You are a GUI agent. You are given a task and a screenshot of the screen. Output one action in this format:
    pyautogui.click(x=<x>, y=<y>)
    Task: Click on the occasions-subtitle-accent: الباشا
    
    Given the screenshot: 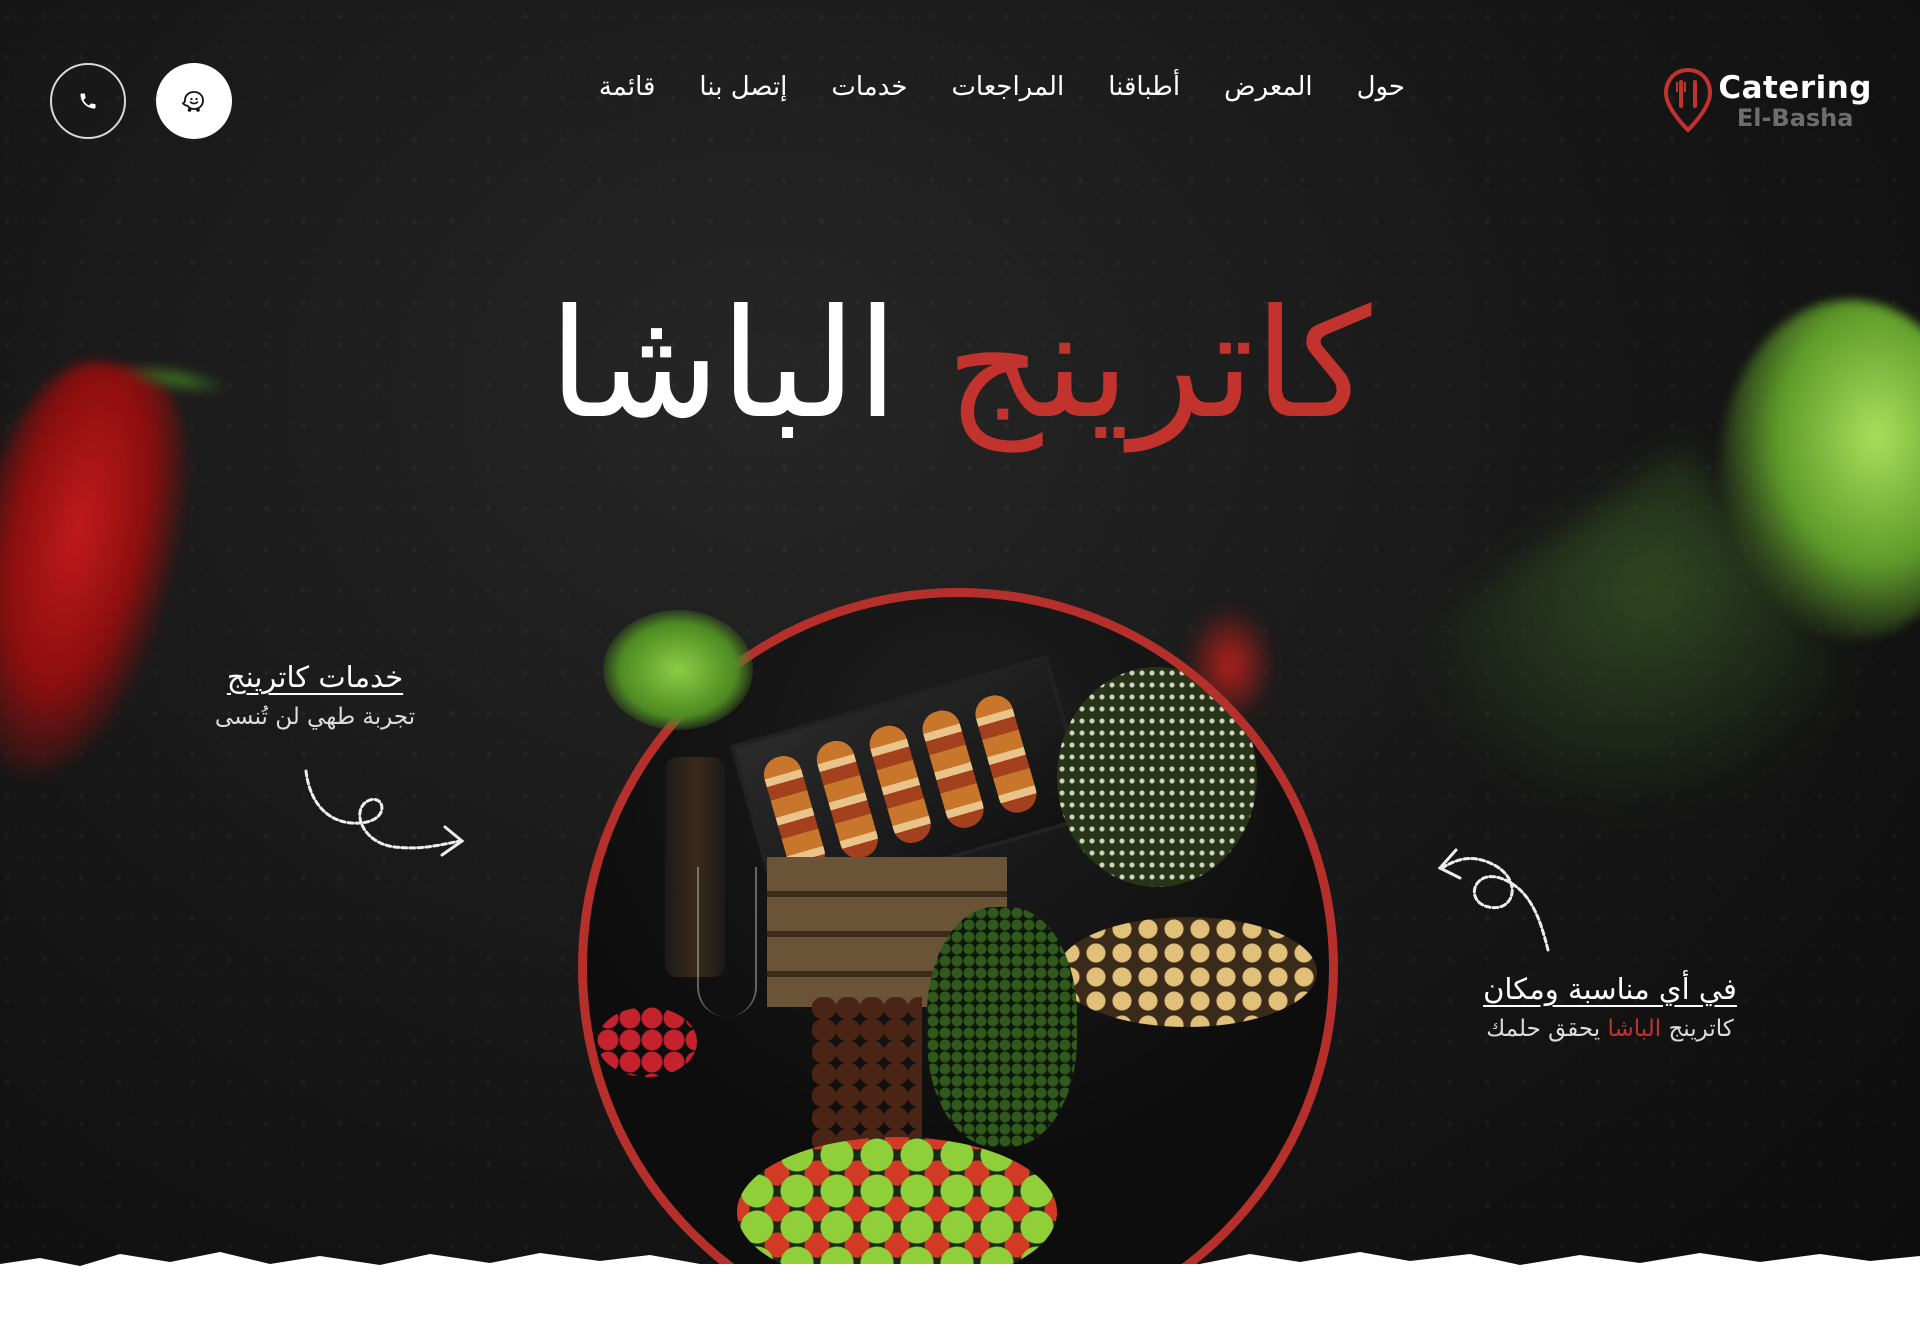 What is the action you would take?
    pyautogui.click(x=1634, y=1029)
    